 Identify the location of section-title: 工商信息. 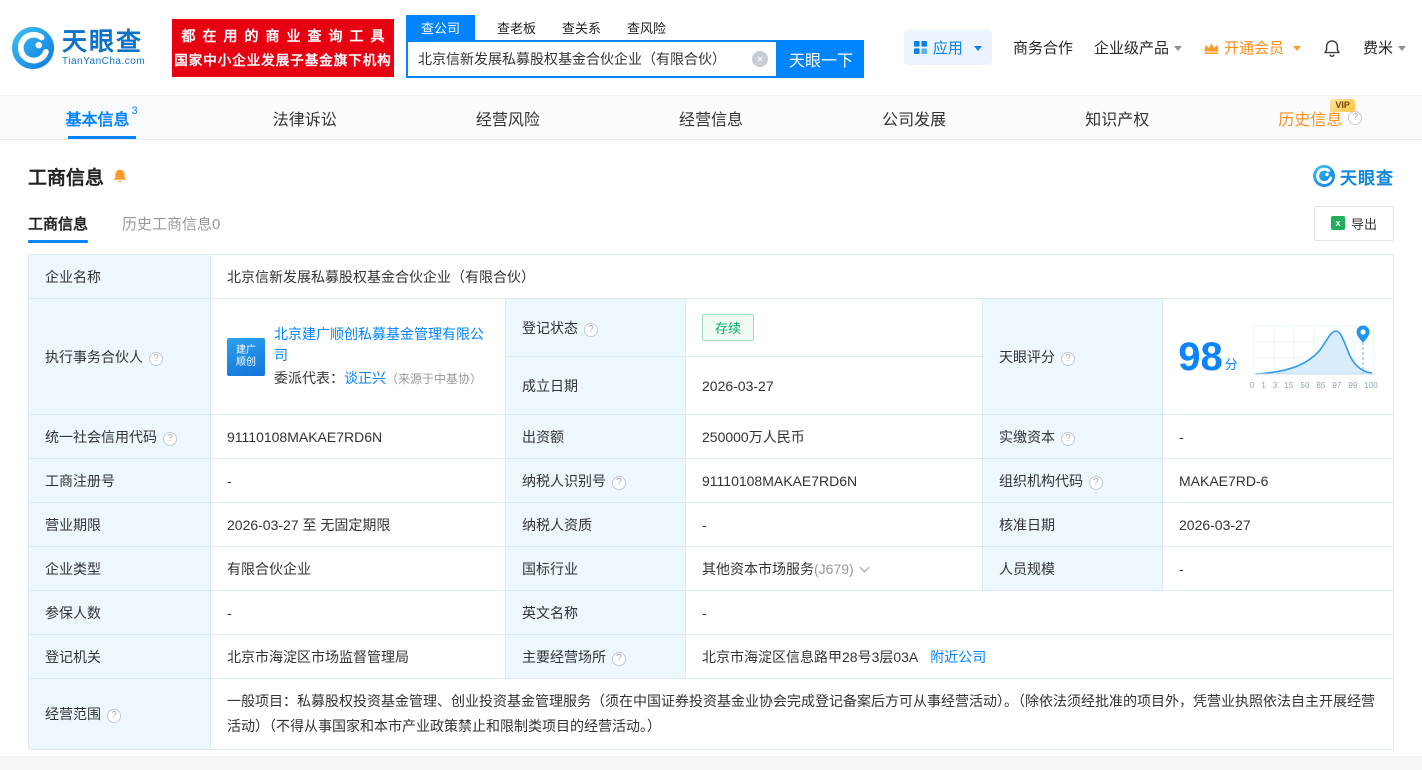
(66, 178).